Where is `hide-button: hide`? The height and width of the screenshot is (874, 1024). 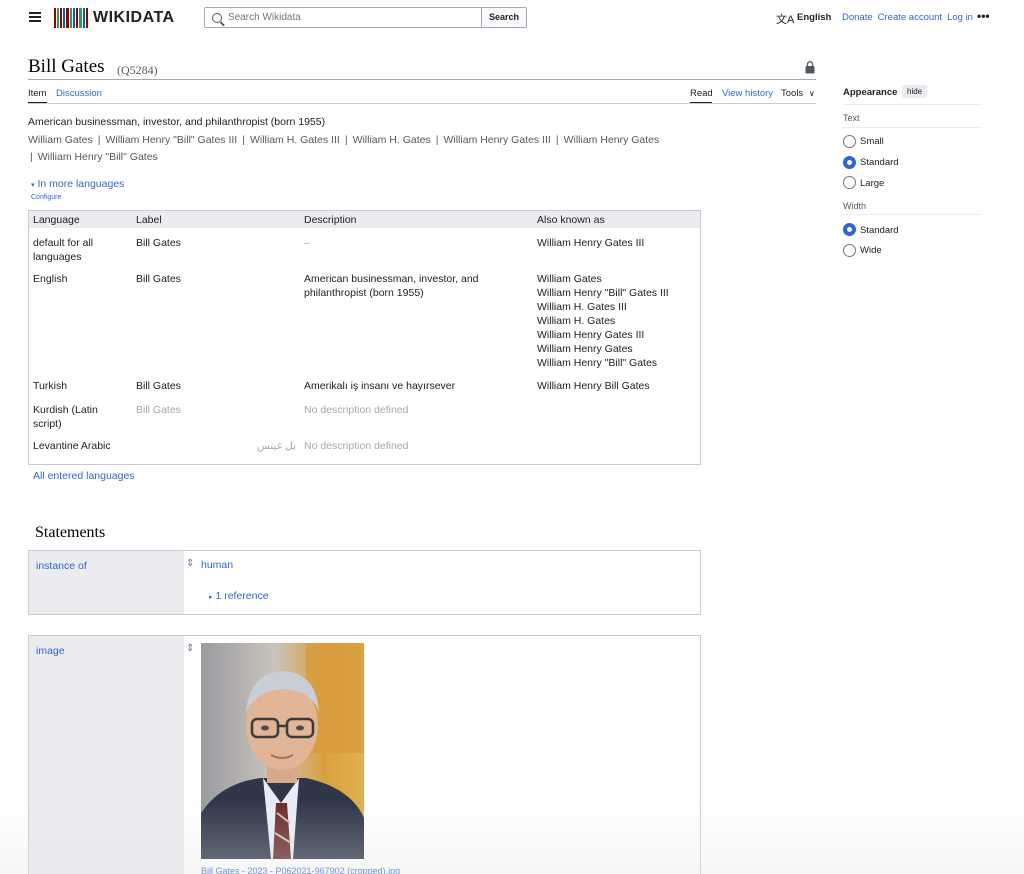 hide-button: hide is located at coordinates (915, 91).